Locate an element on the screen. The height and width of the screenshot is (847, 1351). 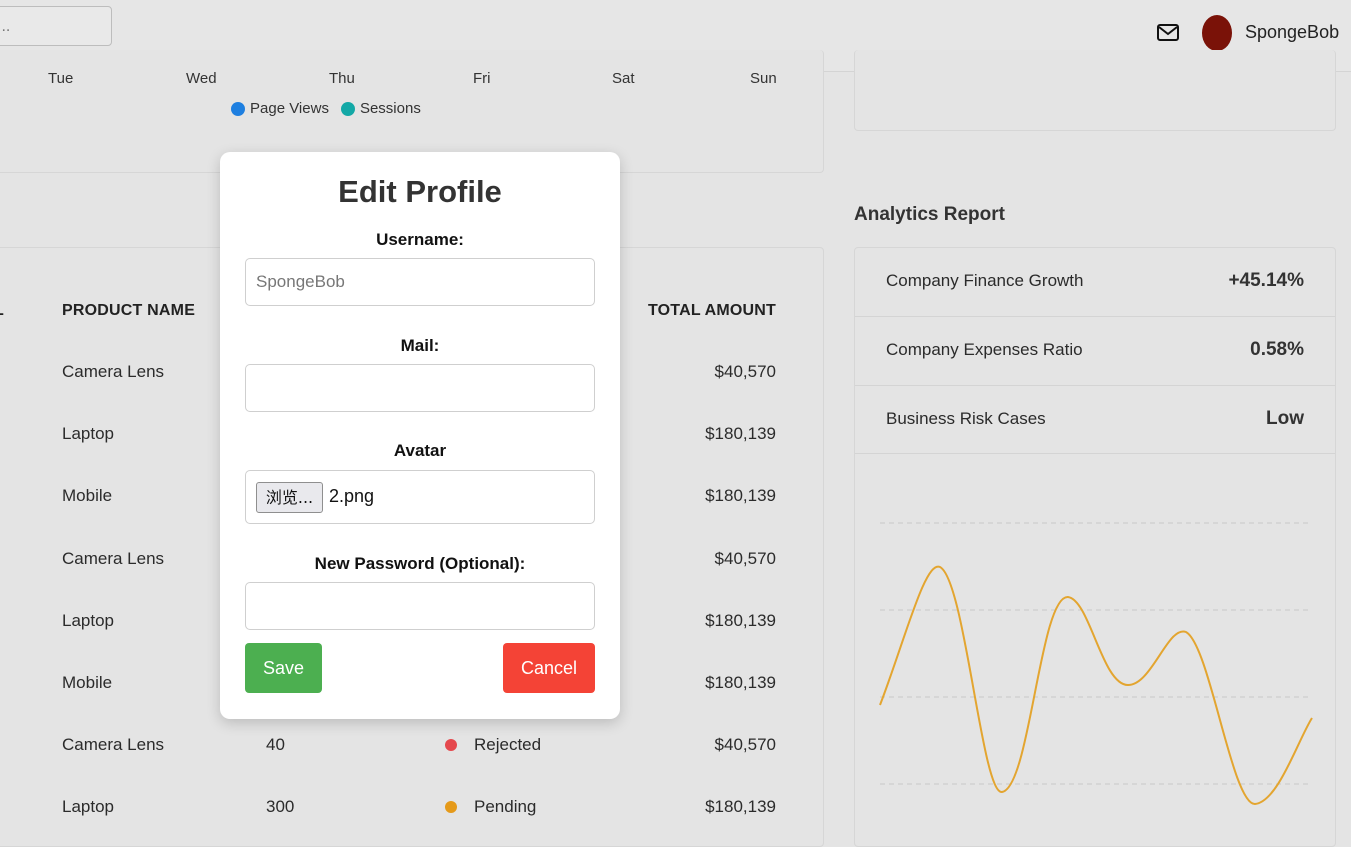
analytics-label-expenses-ratio: Company Expenses Ratio is located at coordinates (984, 349).